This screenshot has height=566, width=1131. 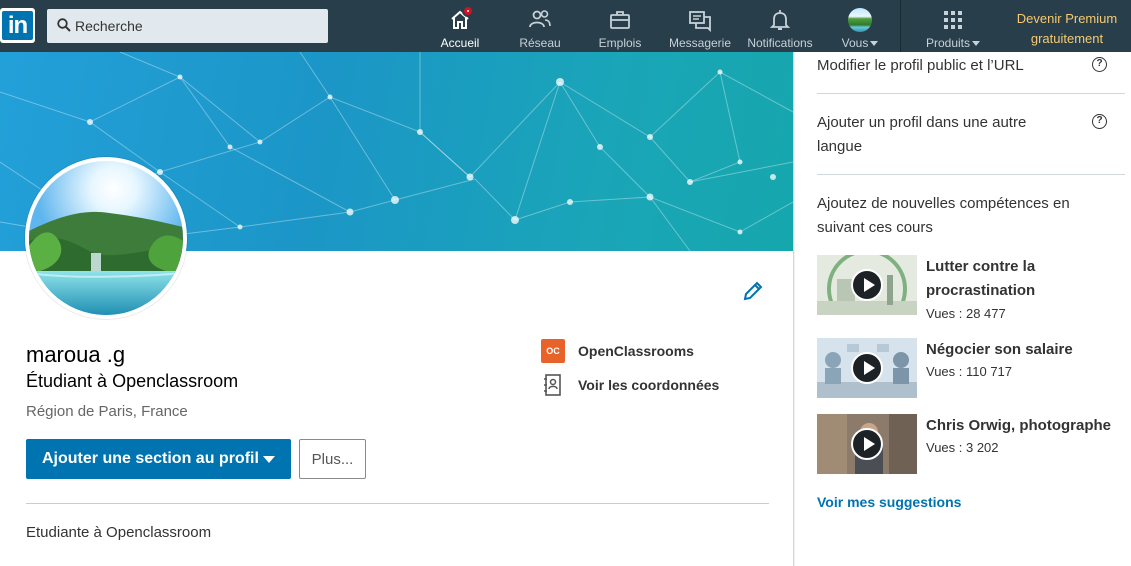 What do you see at coordinates (947, 135) in the screenshot?
I see `add-language-profile-link: Ajouter un profil dans une autre langue` at bounding box center [947, 135].